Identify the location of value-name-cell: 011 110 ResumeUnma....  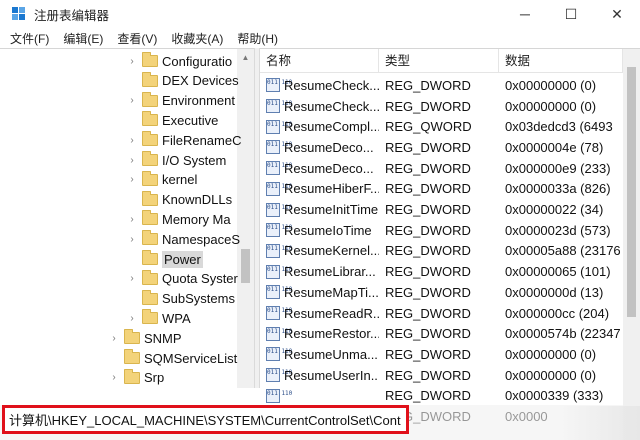
(319, 354).